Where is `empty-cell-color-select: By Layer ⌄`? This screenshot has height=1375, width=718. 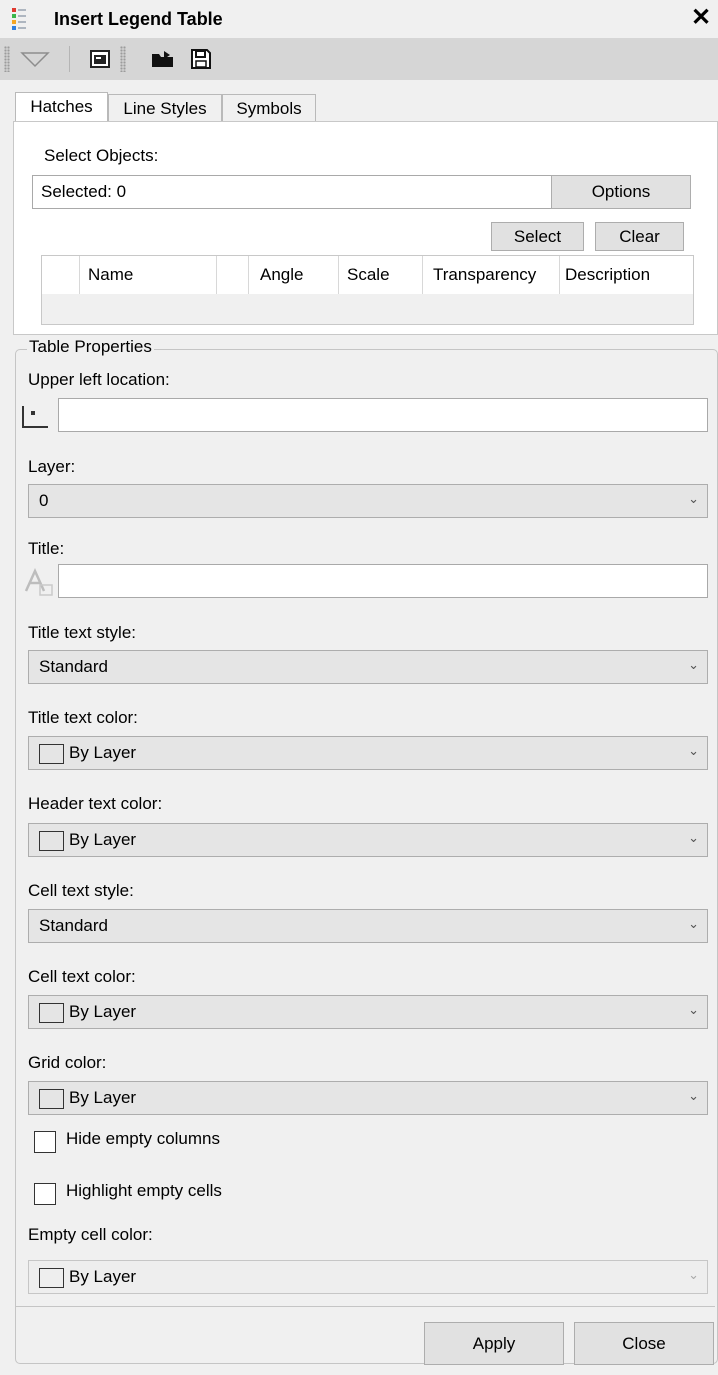 empty-cell-color-select: By Layer ⌄ is located at coordinates (368, 1277).